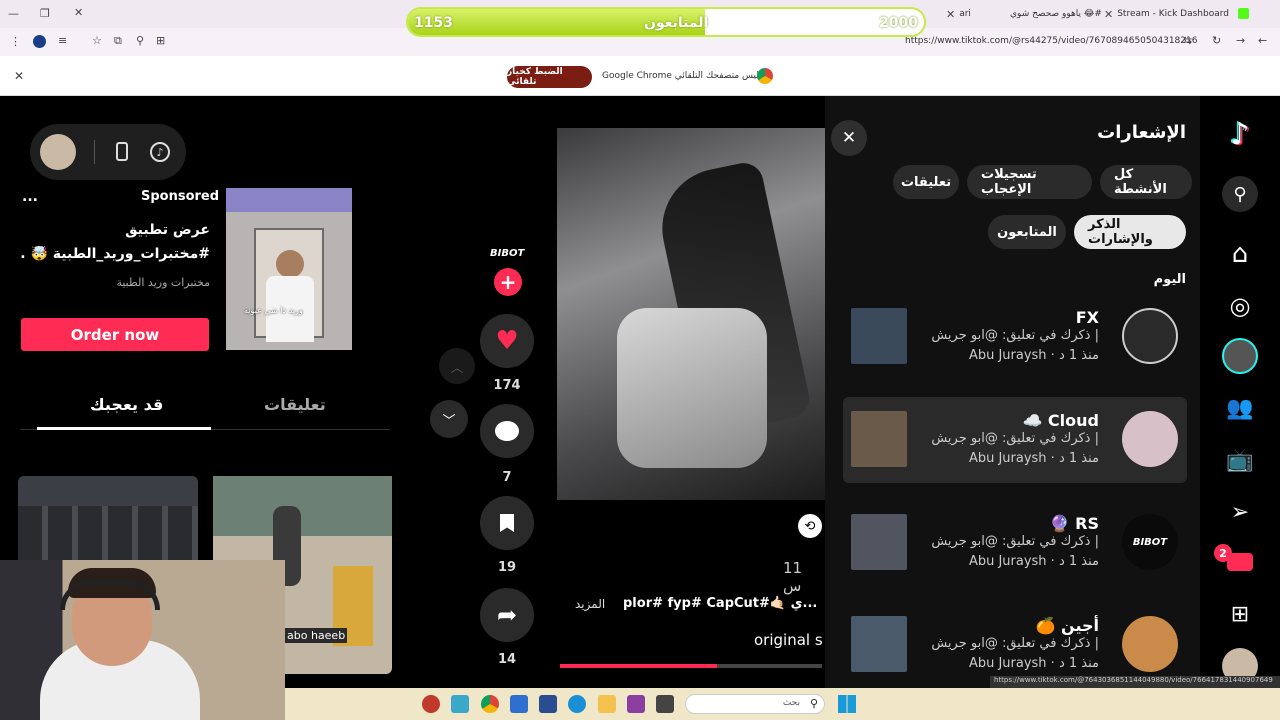 This screenshot has width=1280, height=720. I want to click on video-frame, so click(691, 314).